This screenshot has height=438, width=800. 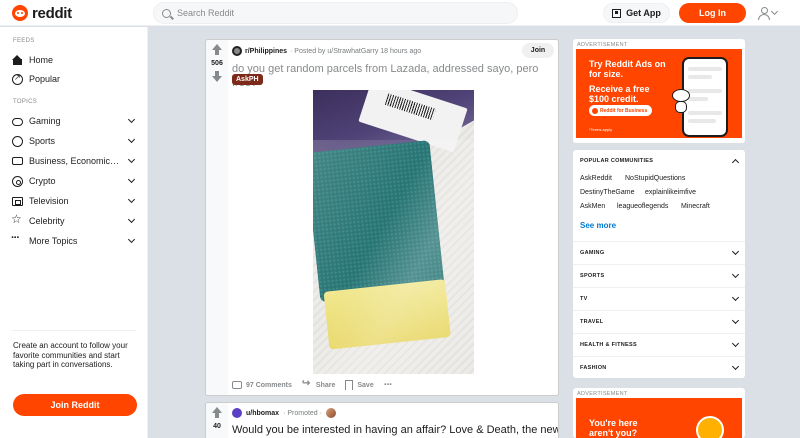 I want to click on sidebar-item-sports: Sports, so click(x=75, y=141).